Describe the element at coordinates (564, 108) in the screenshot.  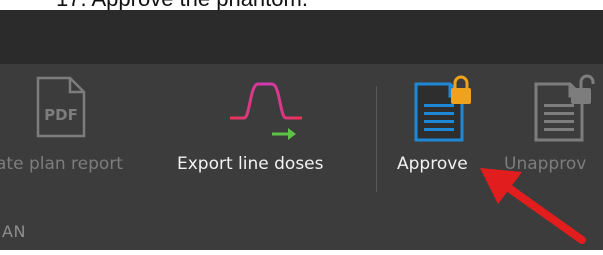
I see `unlocked-document-icon` at that location.